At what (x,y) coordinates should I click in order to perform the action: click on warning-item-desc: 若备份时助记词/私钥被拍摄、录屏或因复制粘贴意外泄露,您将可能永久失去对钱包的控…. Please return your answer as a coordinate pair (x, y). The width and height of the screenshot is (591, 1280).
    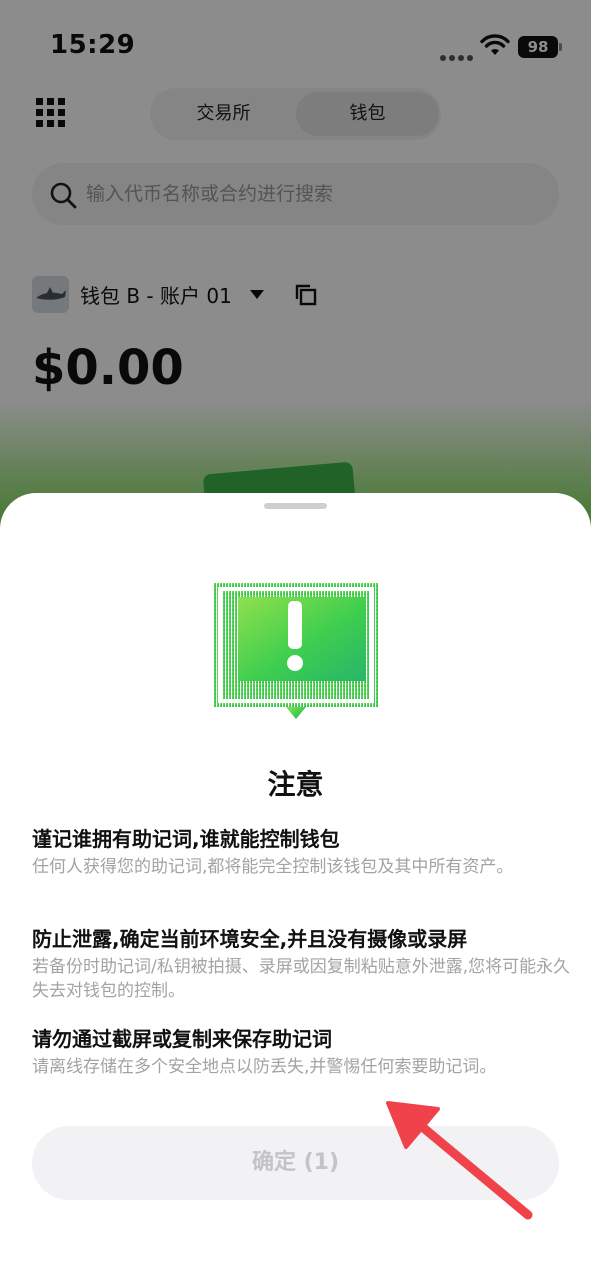
    Looking at the image, I should click on (301, 979).